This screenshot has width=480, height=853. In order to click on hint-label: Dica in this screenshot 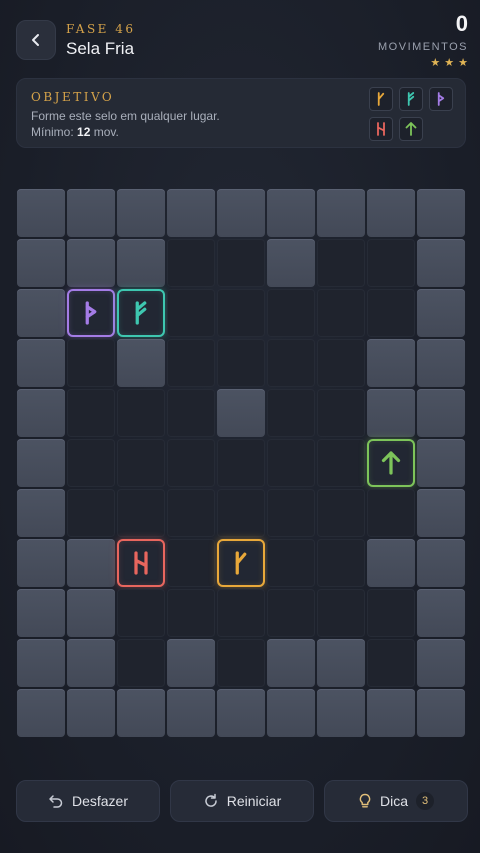, I will do `click(393, 801)`.